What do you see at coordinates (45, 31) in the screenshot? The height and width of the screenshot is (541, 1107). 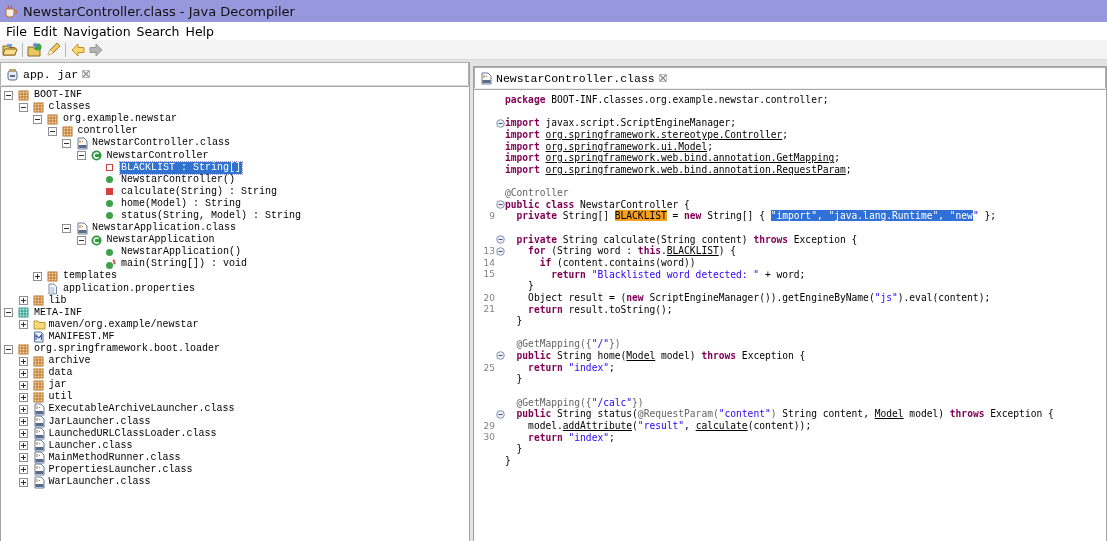 I see `menu-item: Edit` at bounding box center [45, 31].